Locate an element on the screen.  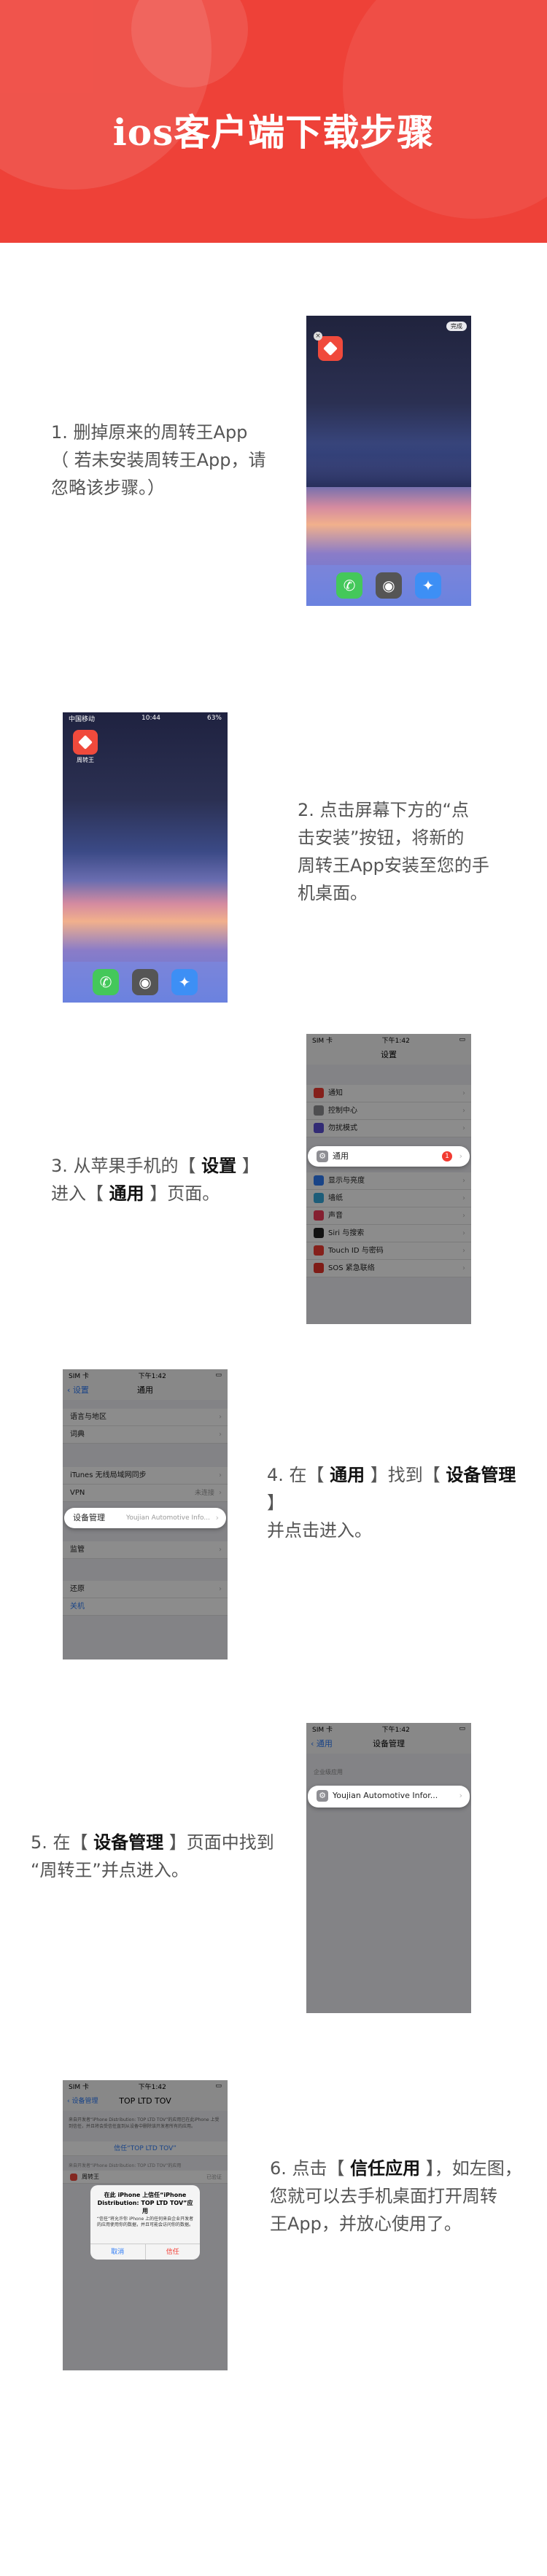
step-5-line2: “周转王”并点进入。 is located at coordinates (110, 1870).